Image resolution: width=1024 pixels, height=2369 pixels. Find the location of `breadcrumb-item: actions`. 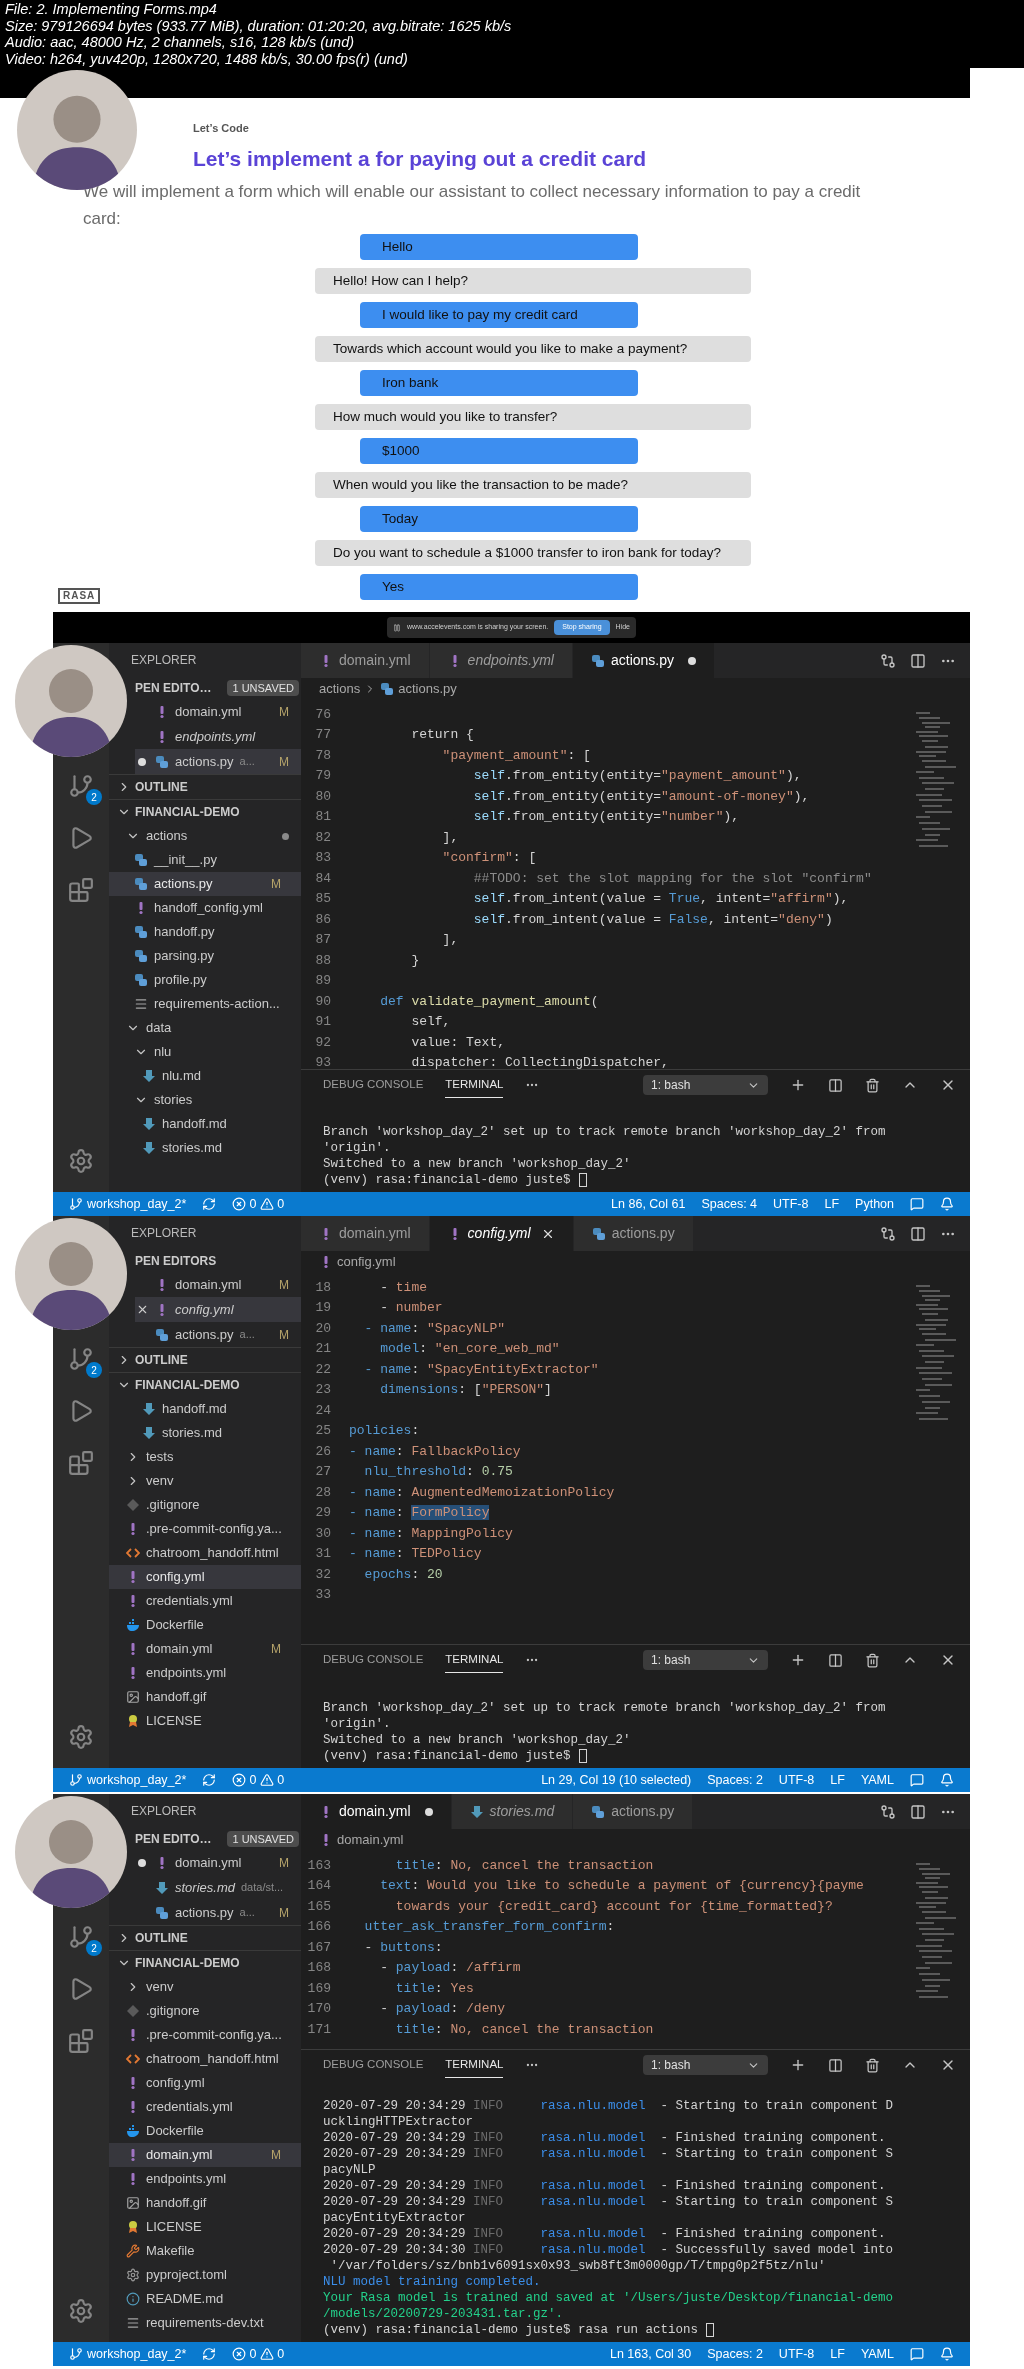

breadcrumb-item: actions is located at coordinates (340, 689).